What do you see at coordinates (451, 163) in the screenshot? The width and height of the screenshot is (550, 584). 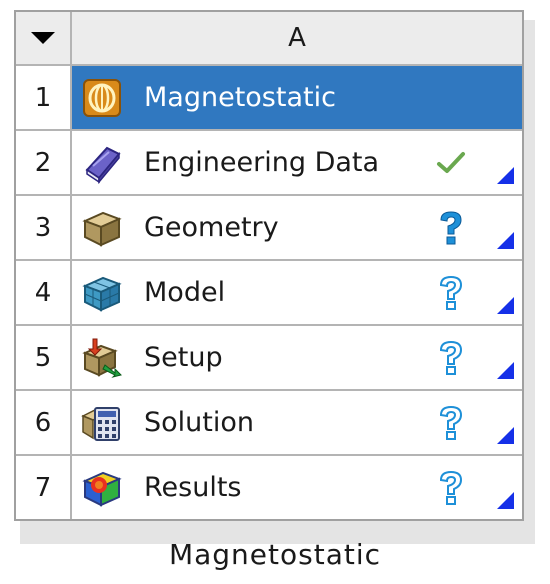 I see `up-to-date-check-icon` at bounding box center [451, 163].